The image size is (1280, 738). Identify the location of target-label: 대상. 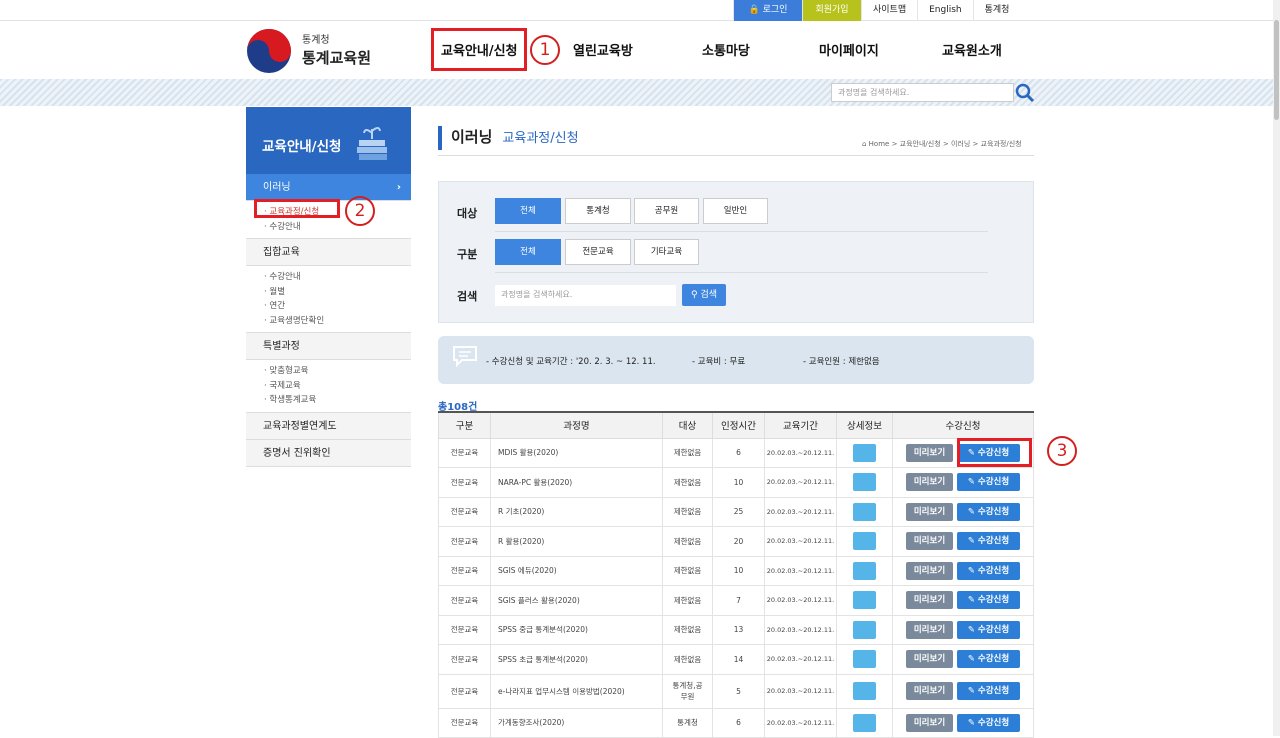
(467, 213).